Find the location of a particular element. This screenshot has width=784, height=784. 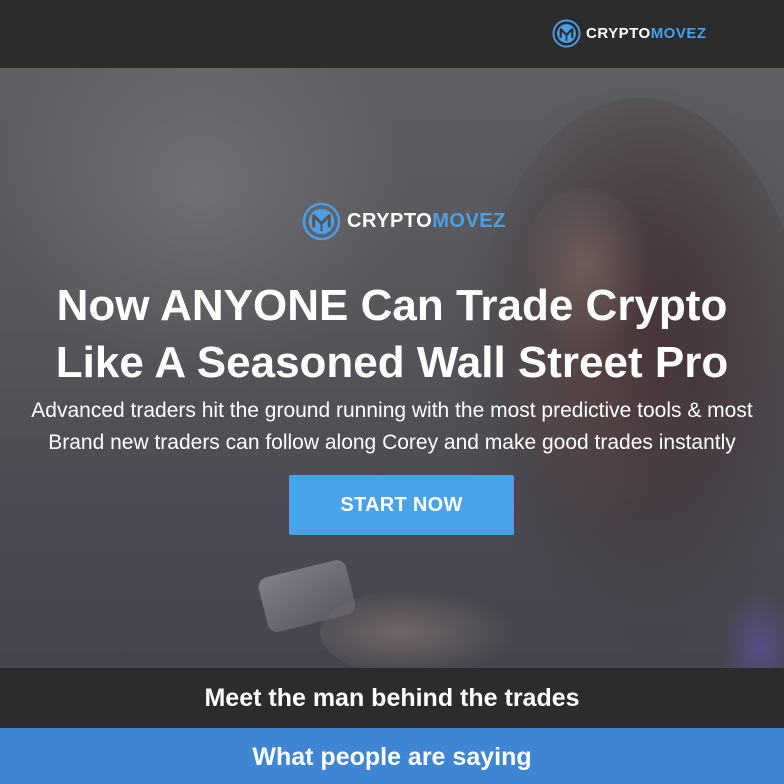

hero-headline-line1: Now ANYONE Can Trade Crypto is located at coordinates (392, 305).